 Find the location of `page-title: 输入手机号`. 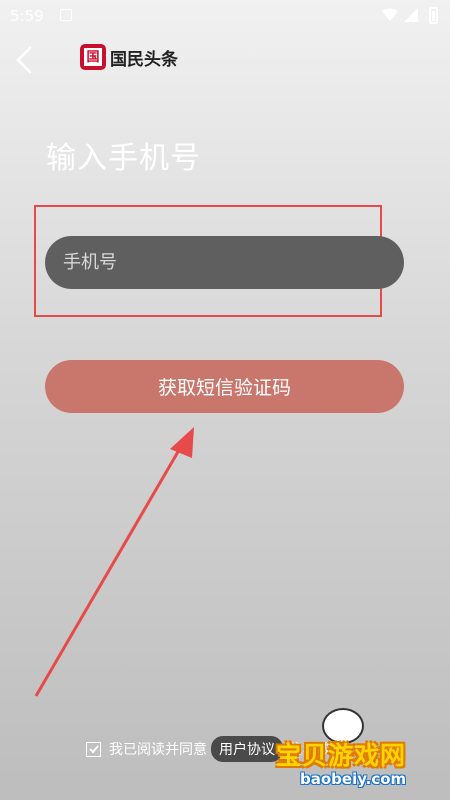

page-title: 输入手机号 is located at coordinates (123, 158).